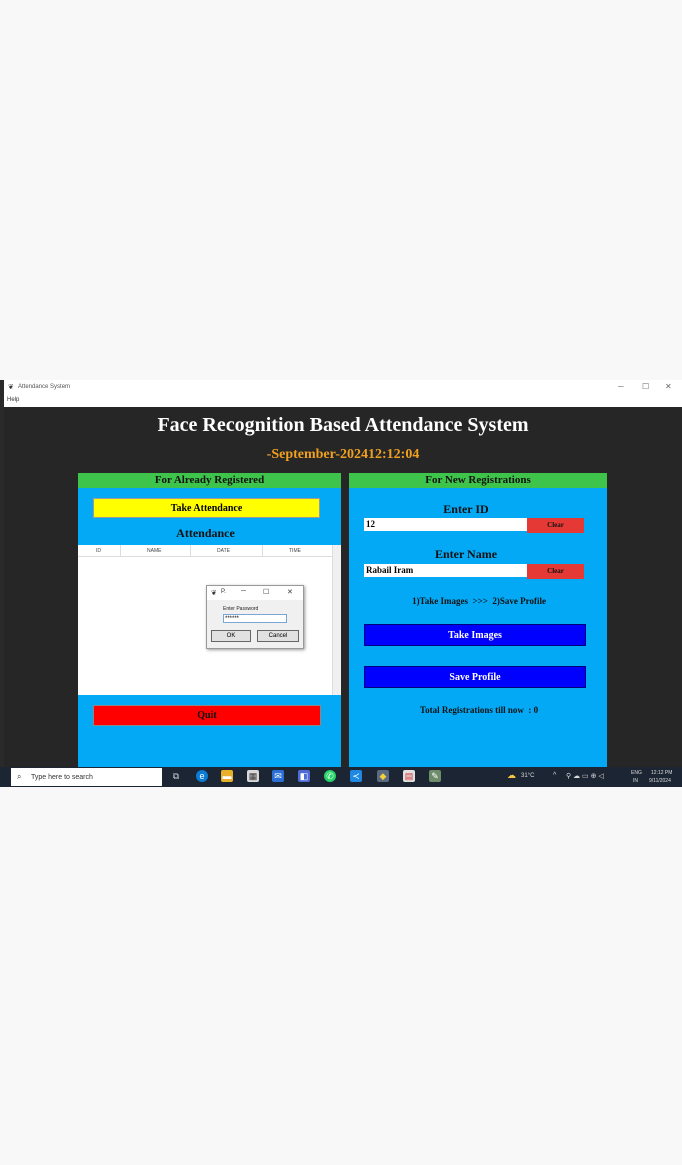 Image resolution: width=682 pixels, height=1165 pixels. Describe the element at coordinates (231, 636) in the screenshot. I see `dialog-ok-button: OK` at that location.